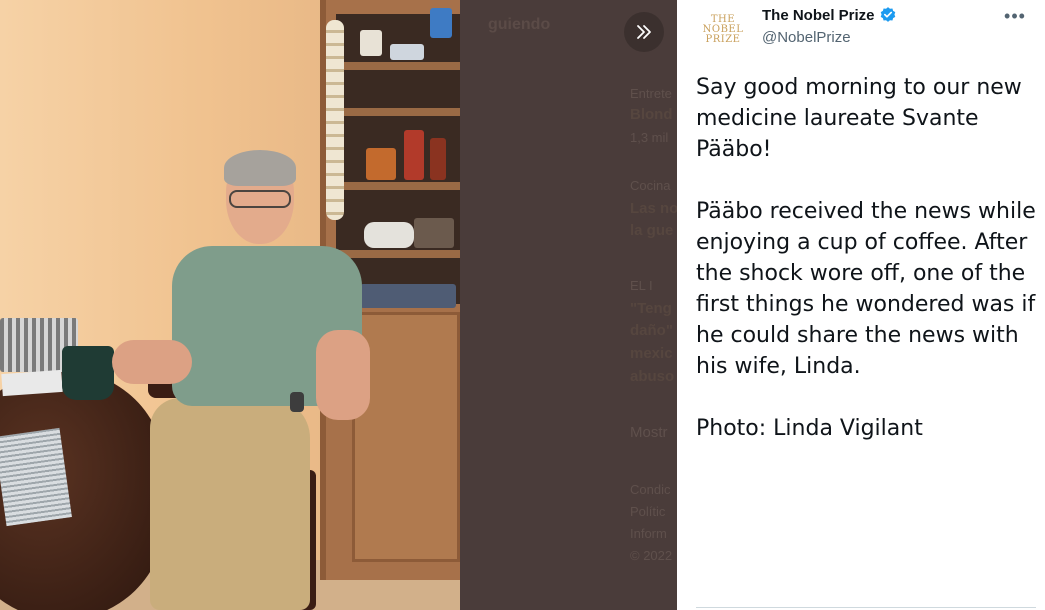 This screenshot has height=610, width=1045. What do you see at coordinates (335, 120) in the screenshot?
I see `photo-garlic-string` at bounding box center [335, 120].